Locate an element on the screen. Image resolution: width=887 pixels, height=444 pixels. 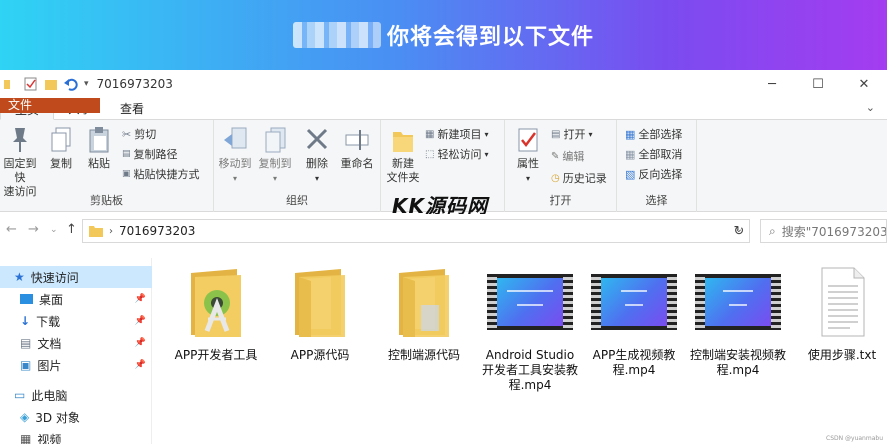
file-name: 使用步骤.txt is located at coordinates (842, 355).